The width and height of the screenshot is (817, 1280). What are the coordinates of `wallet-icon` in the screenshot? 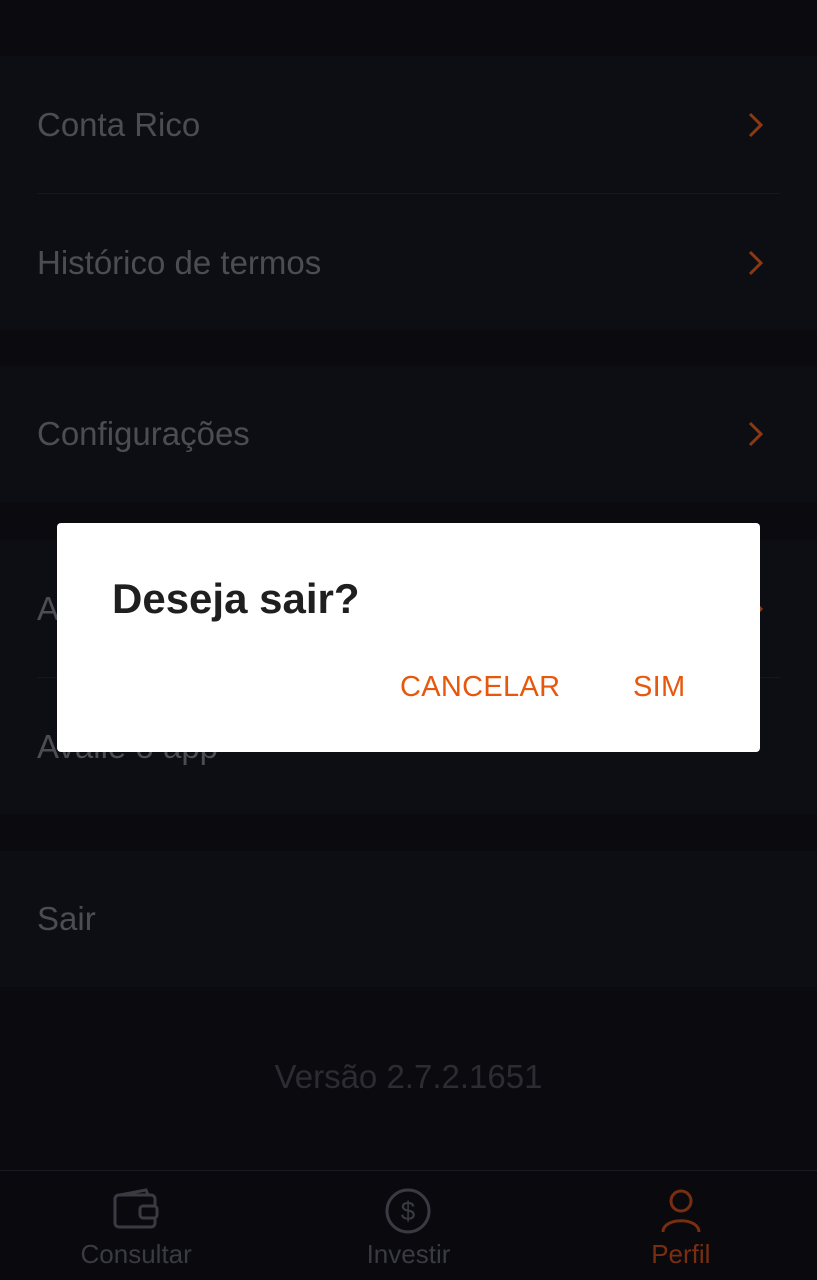 It's located at (136, 1208).